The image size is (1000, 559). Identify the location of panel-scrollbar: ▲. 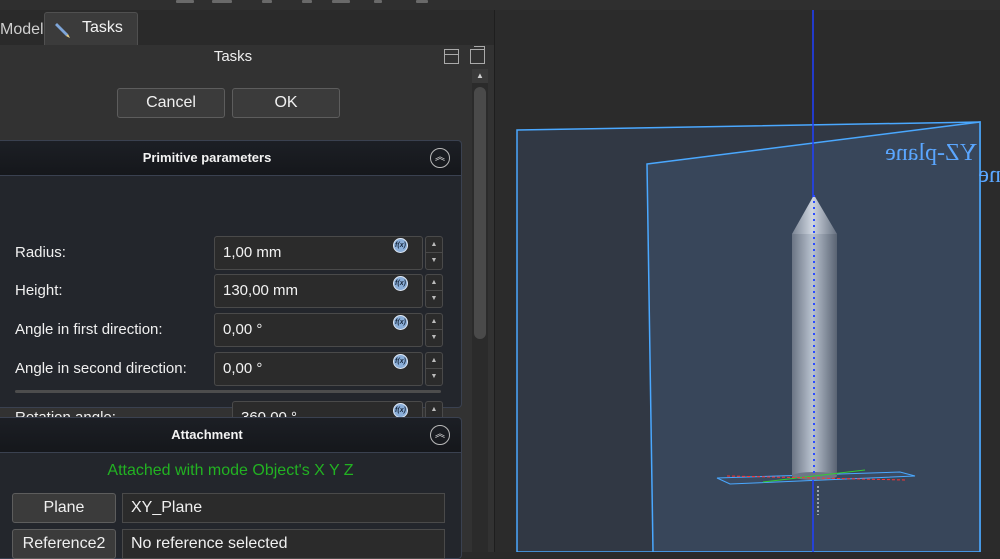
(480, 310).